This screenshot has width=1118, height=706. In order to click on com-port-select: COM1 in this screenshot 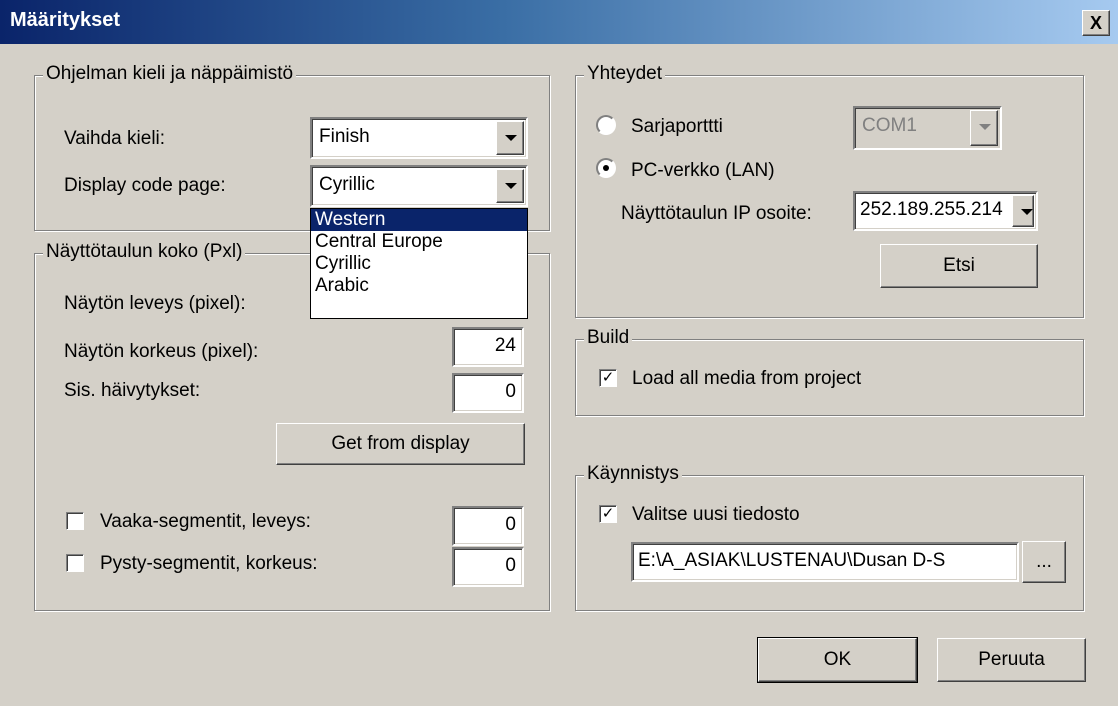, I will do `click(927, 128)`.